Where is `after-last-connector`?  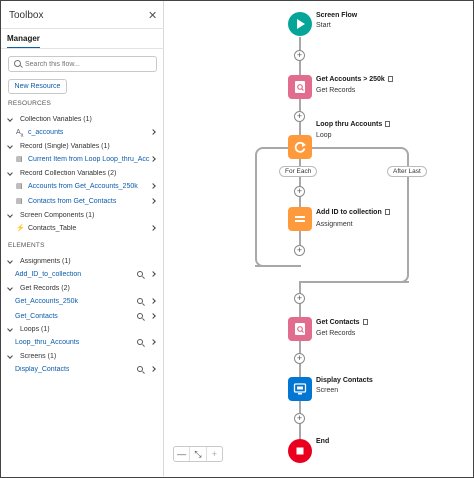 after-last-connector is located at coordinates (354, 282).